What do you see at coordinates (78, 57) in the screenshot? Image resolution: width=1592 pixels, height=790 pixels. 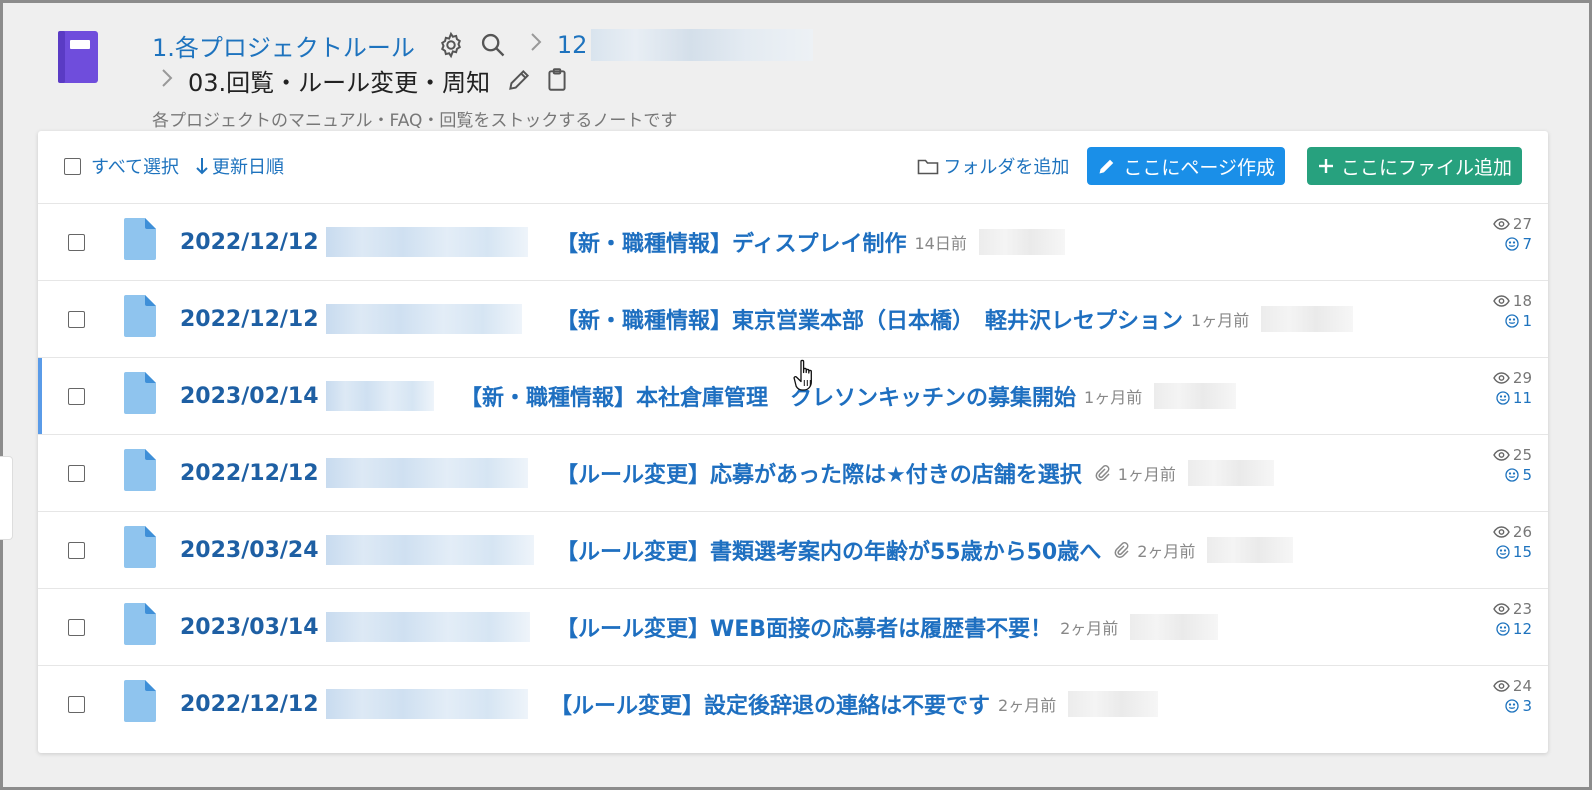 I see `notebook-icon` at bounding box center [78, 57].